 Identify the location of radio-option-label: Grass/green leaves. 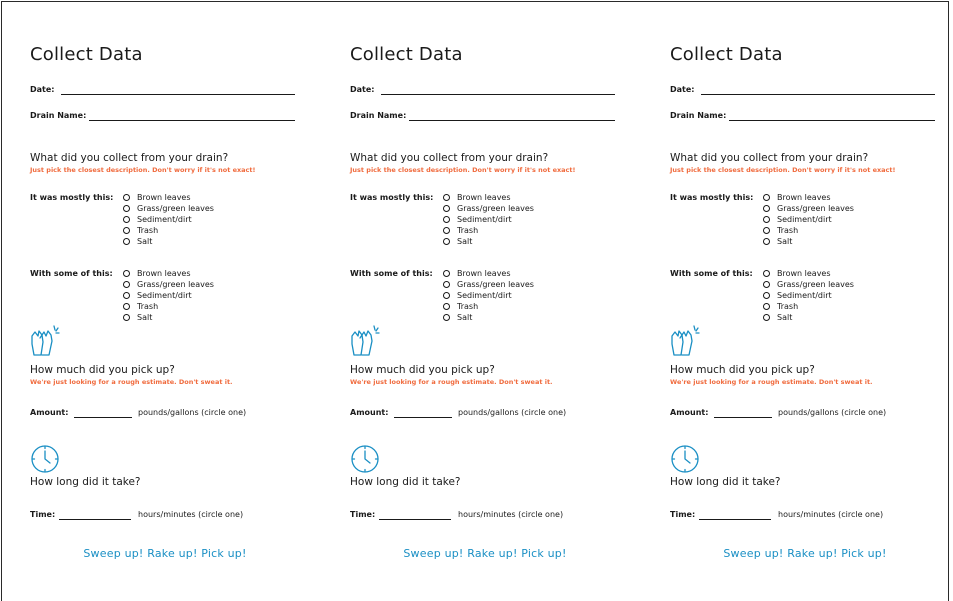
(175, 208).